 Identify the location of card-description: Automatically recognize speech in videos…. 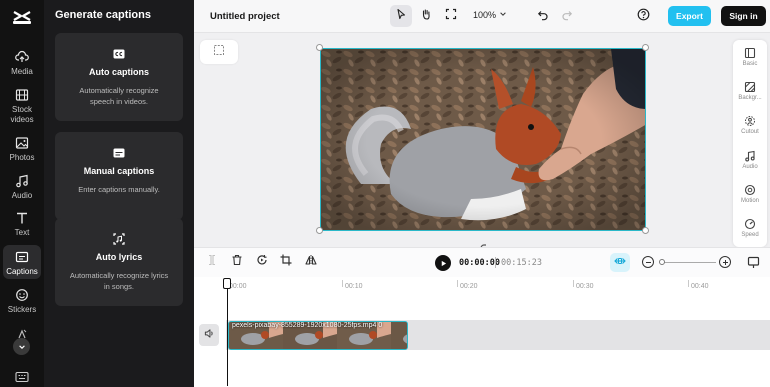
(119, 96).